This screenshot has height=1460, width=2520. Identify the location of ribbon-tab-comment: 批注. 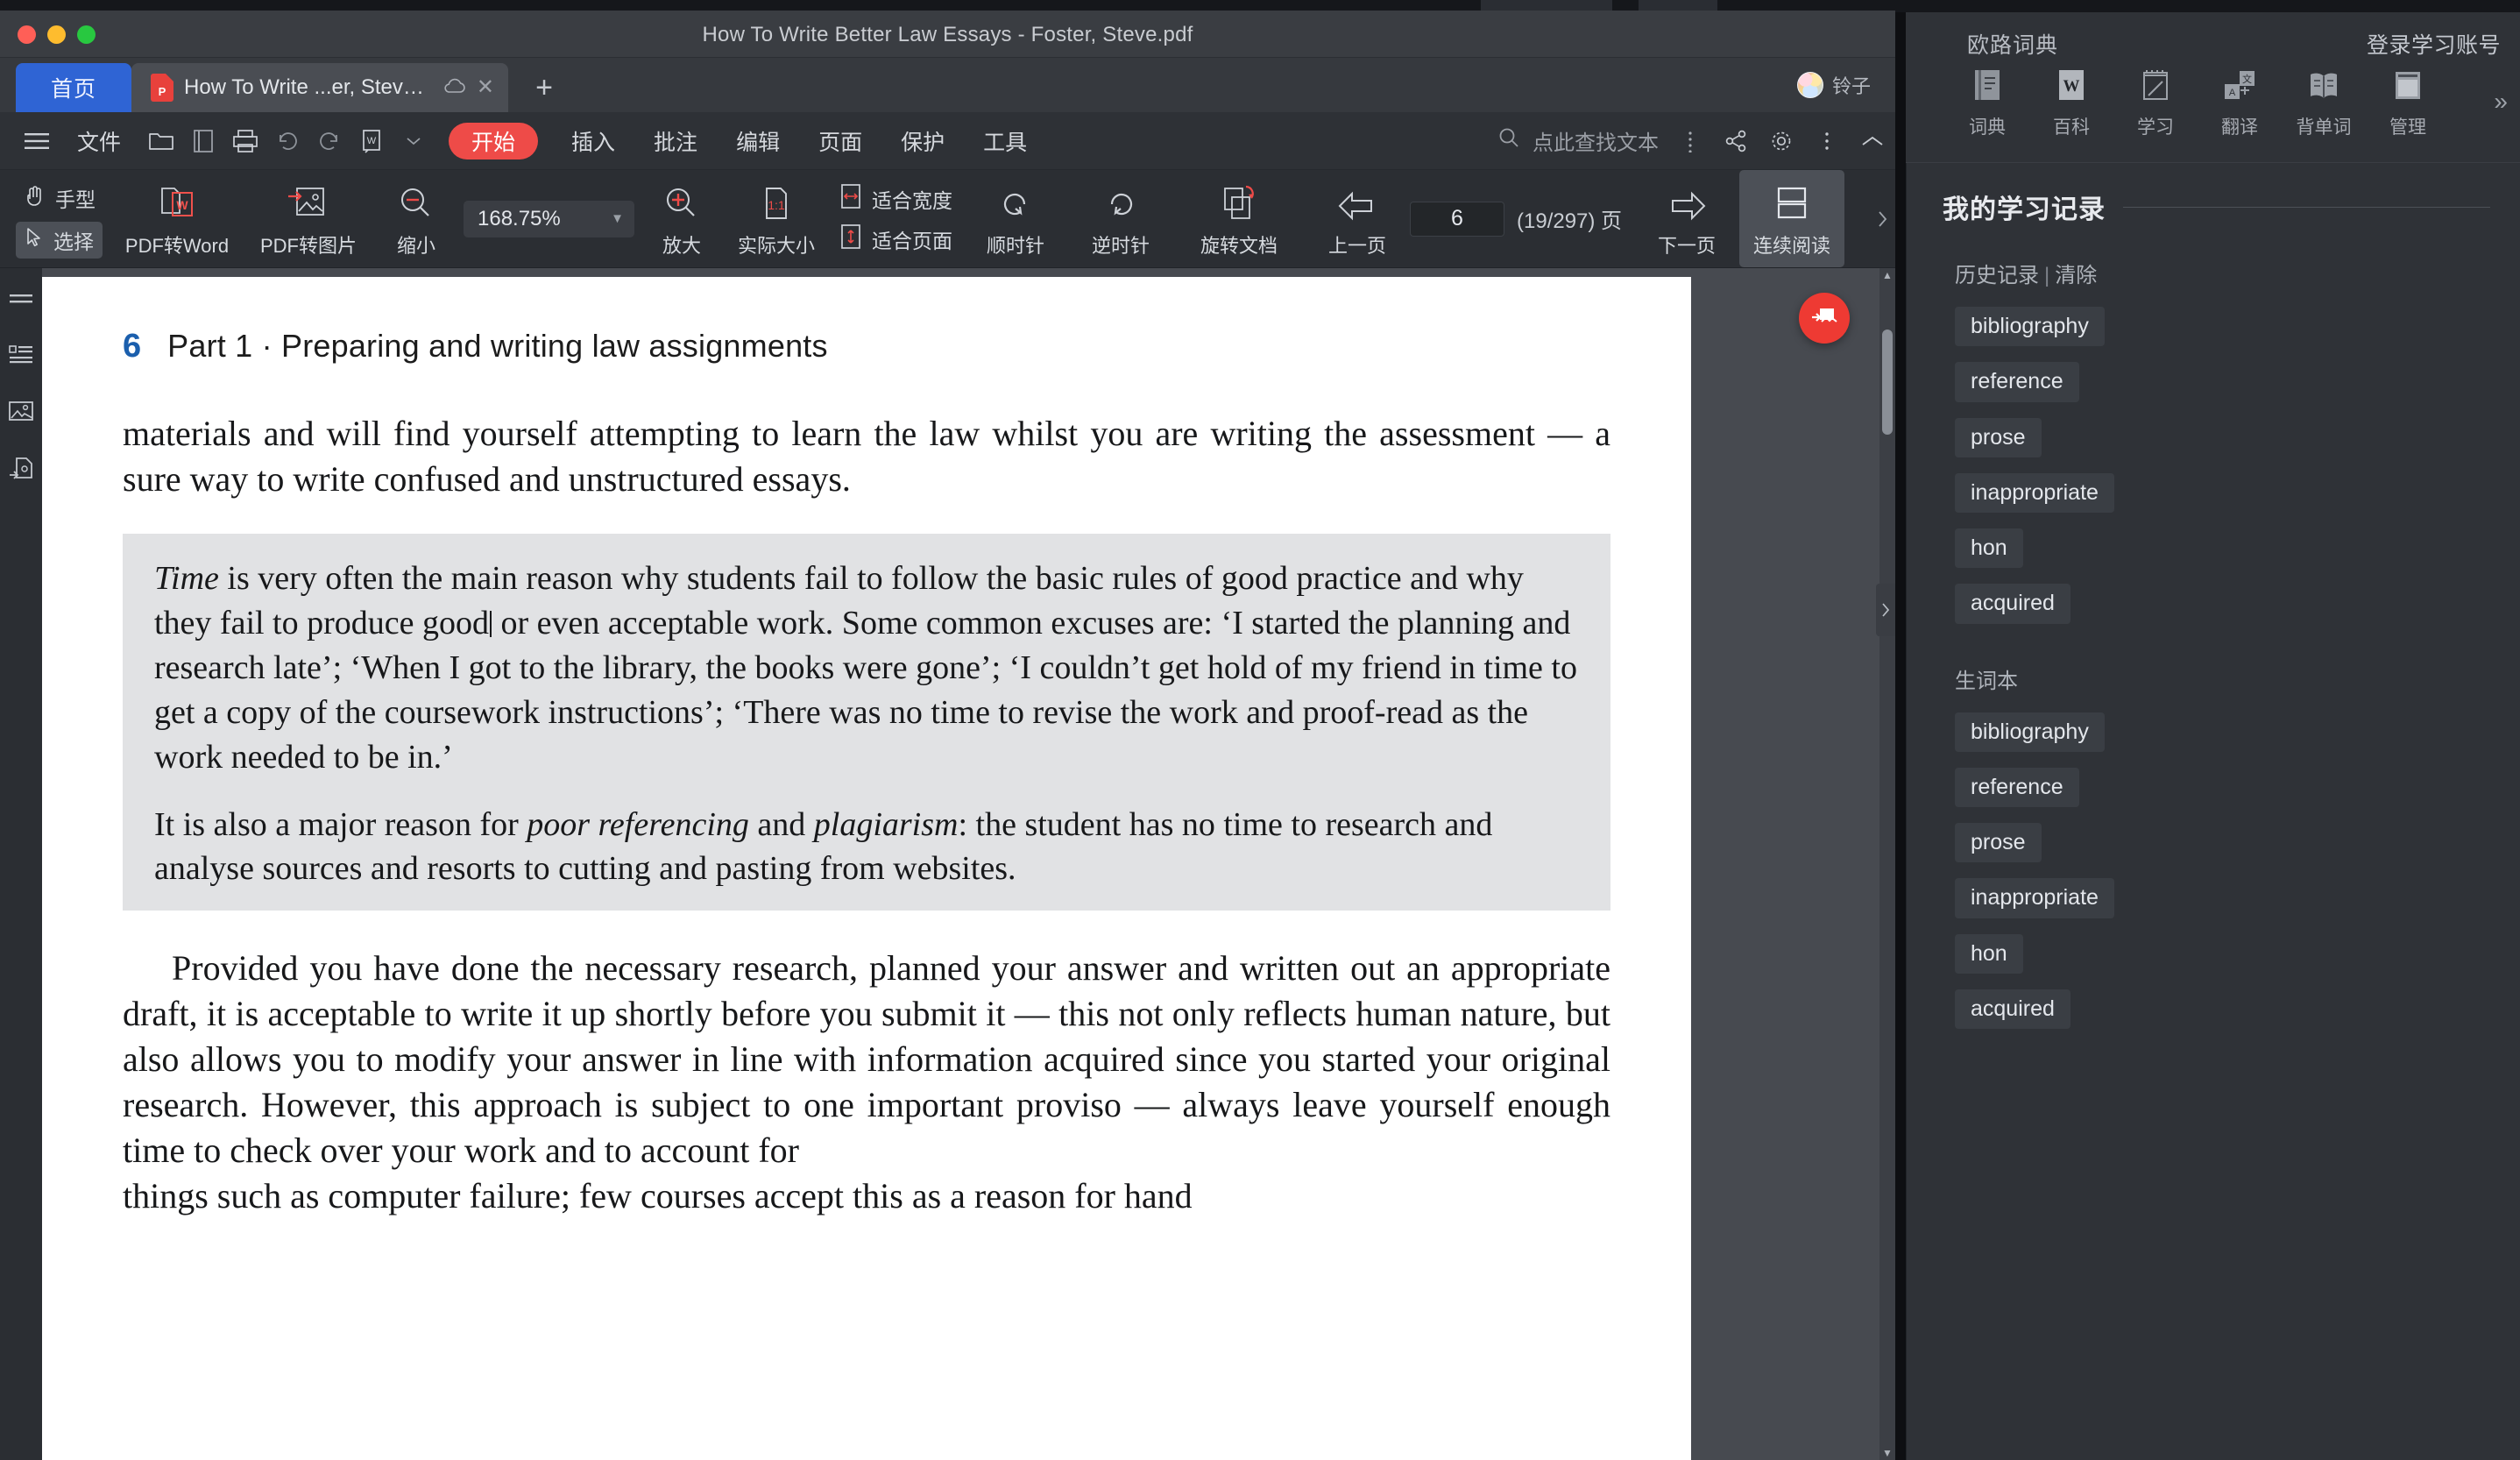
(675, 140).